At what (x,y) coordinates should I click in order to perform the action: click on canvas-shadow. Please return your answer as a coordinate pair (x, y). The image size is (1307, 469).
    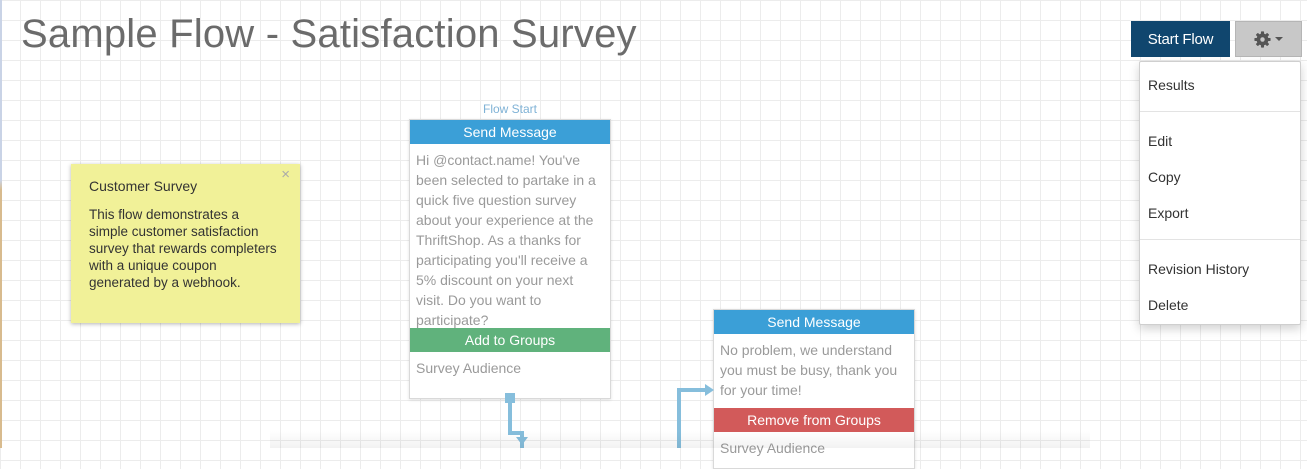
    Looking at the image, I should click on (680, 439).